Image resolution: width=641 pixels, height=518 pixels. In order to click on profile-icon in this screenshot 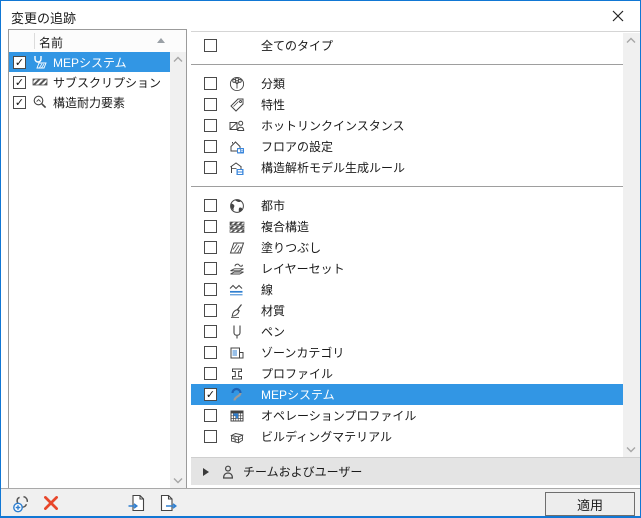, I will do `click(237, 374)`.